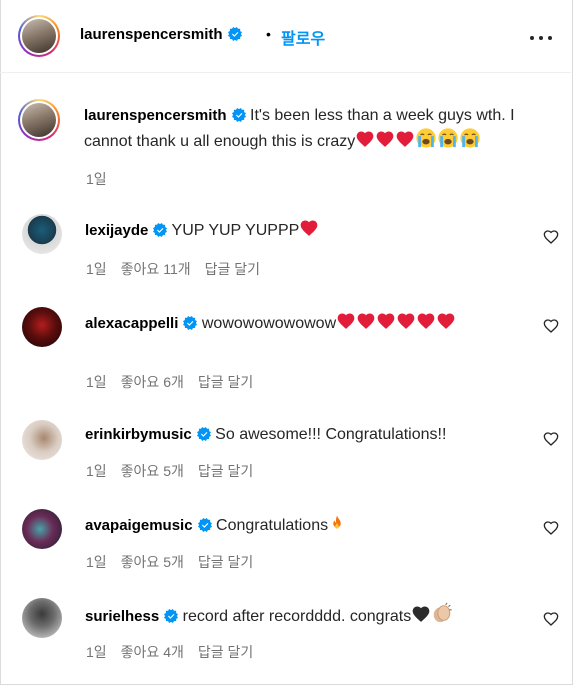 The height and width of the screenshot is (686, 573). Describe the element at coordinates (152, 382) in the screenshot. I see `comment-likes-count: 좋아요 6개` at that location.